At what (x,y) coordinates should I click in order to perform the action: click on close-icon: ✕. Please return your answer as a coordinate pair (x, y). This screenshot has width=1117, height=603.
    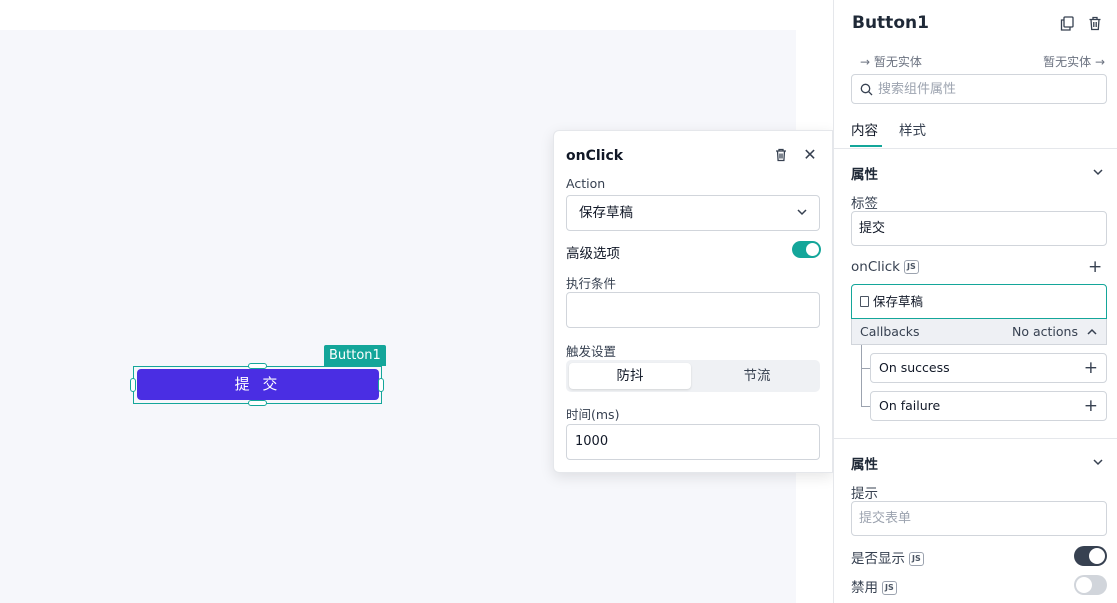
    Looking at the image, I should click on (810, 154).